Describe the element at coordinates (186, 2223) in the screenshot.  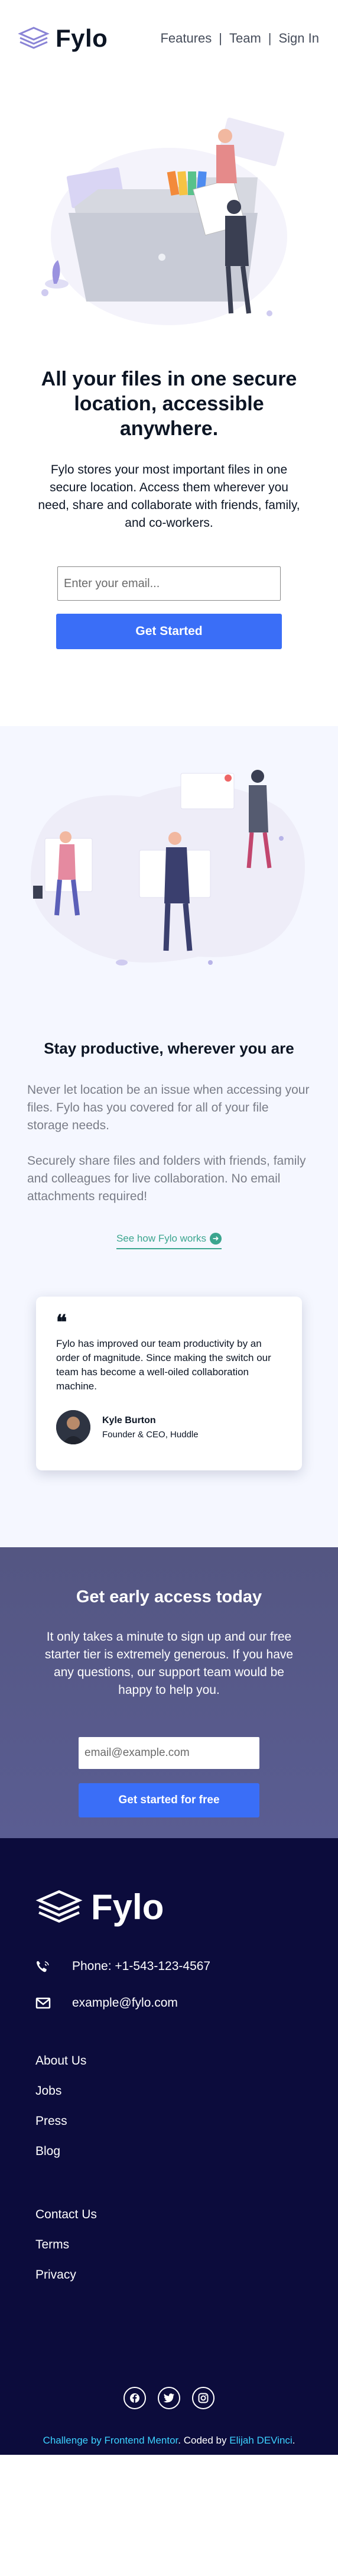
I see `footer-link-contact: Contact Us` at that location.